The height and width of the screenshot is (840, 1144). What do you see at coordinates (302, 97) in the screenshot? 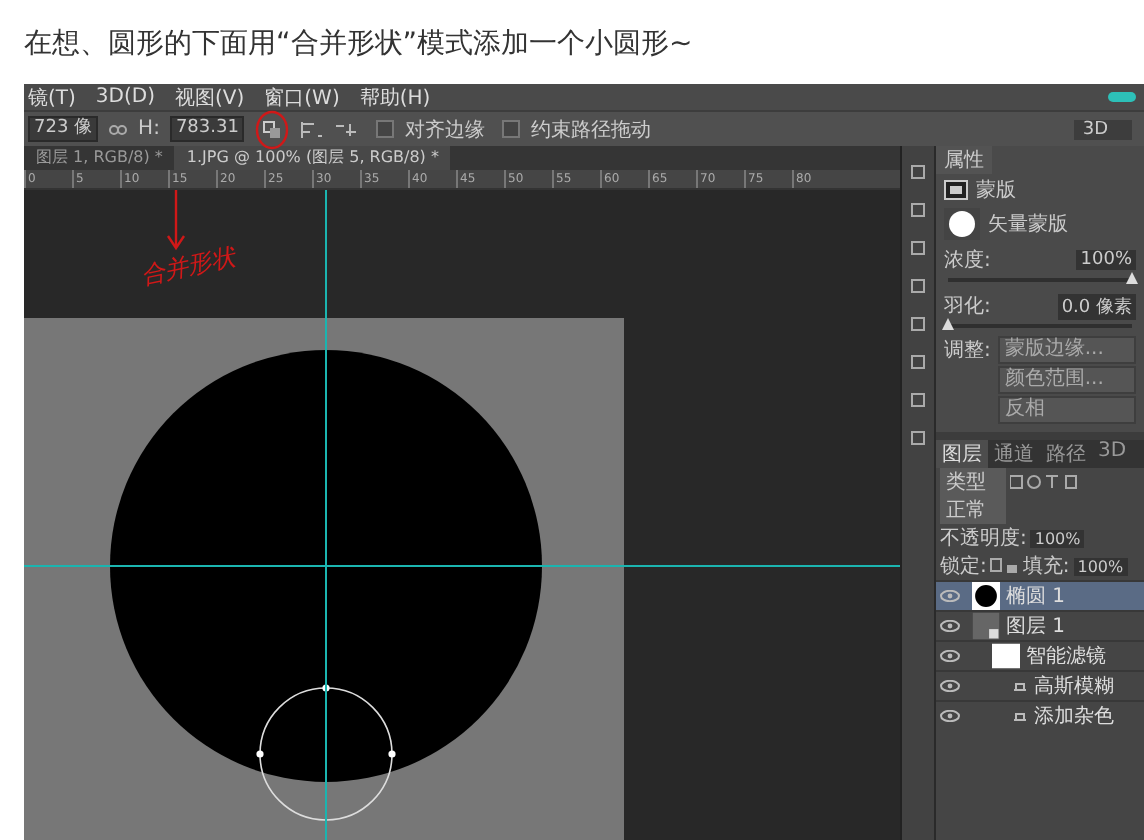
I see `menu-item: 窗口(W)` at bounding box center [302, 97].